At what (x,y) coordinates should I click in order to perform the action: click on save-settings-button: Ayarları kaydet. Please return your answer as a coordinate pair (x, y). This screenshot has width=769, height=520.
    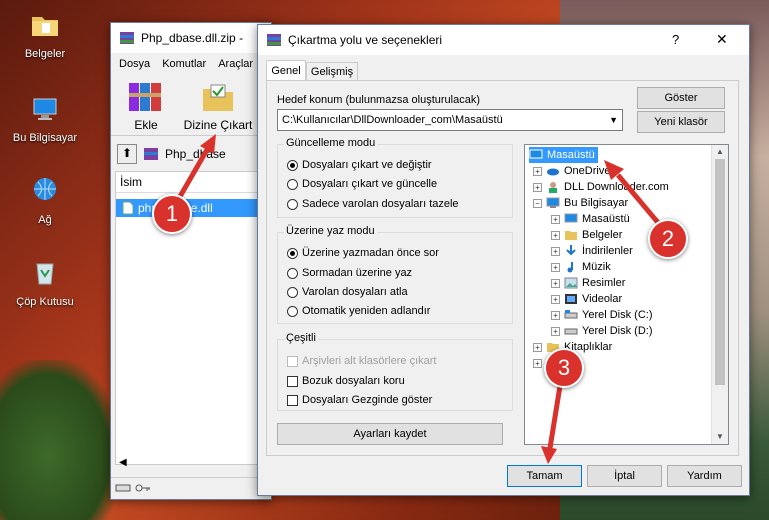
    Looking at the image, I should click on (390, 434).